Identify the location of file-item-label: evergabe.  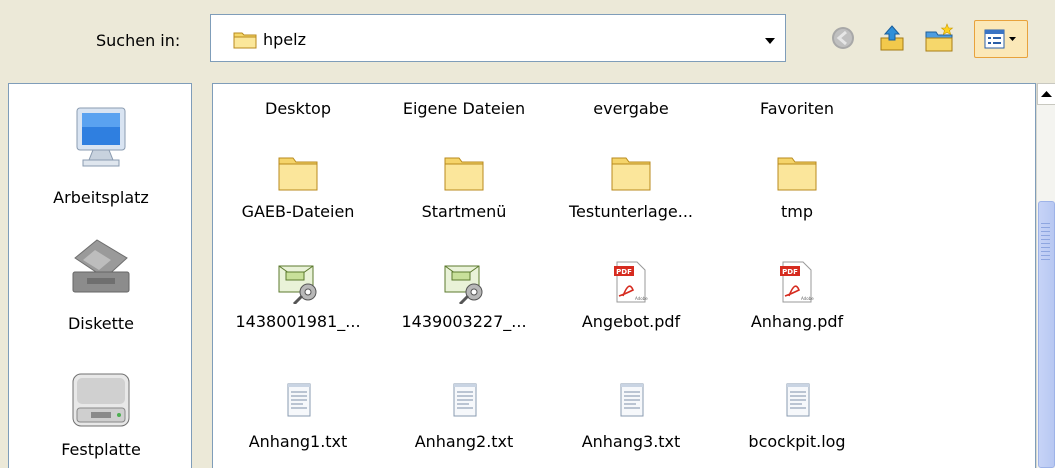
(631, 108).